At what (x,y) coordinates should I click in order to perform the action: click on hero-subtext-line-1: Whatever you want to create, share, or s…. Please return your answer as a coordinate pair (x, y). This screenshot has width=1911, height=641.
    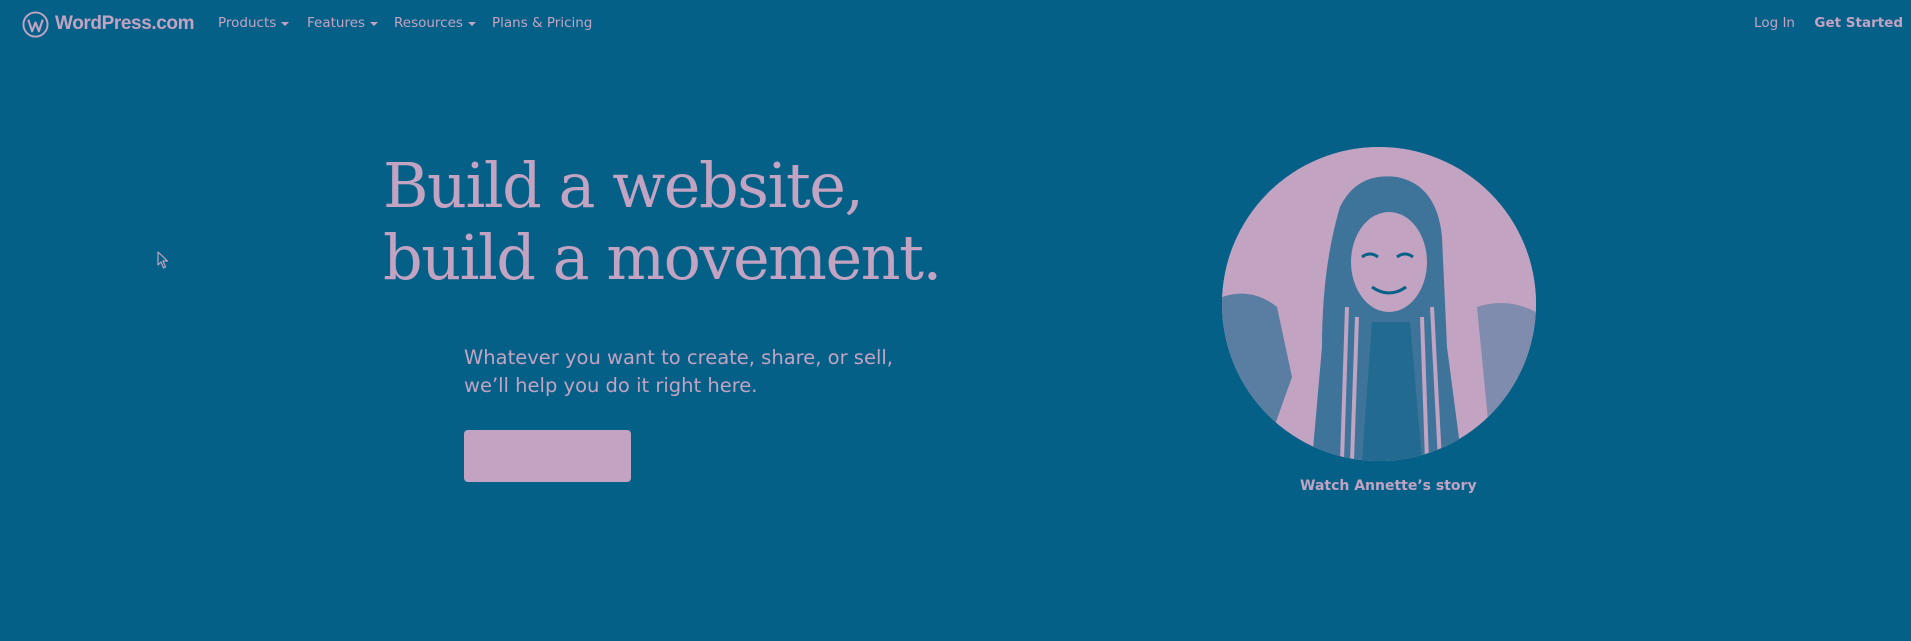
    Looking at the image, I should click on (678, 357).